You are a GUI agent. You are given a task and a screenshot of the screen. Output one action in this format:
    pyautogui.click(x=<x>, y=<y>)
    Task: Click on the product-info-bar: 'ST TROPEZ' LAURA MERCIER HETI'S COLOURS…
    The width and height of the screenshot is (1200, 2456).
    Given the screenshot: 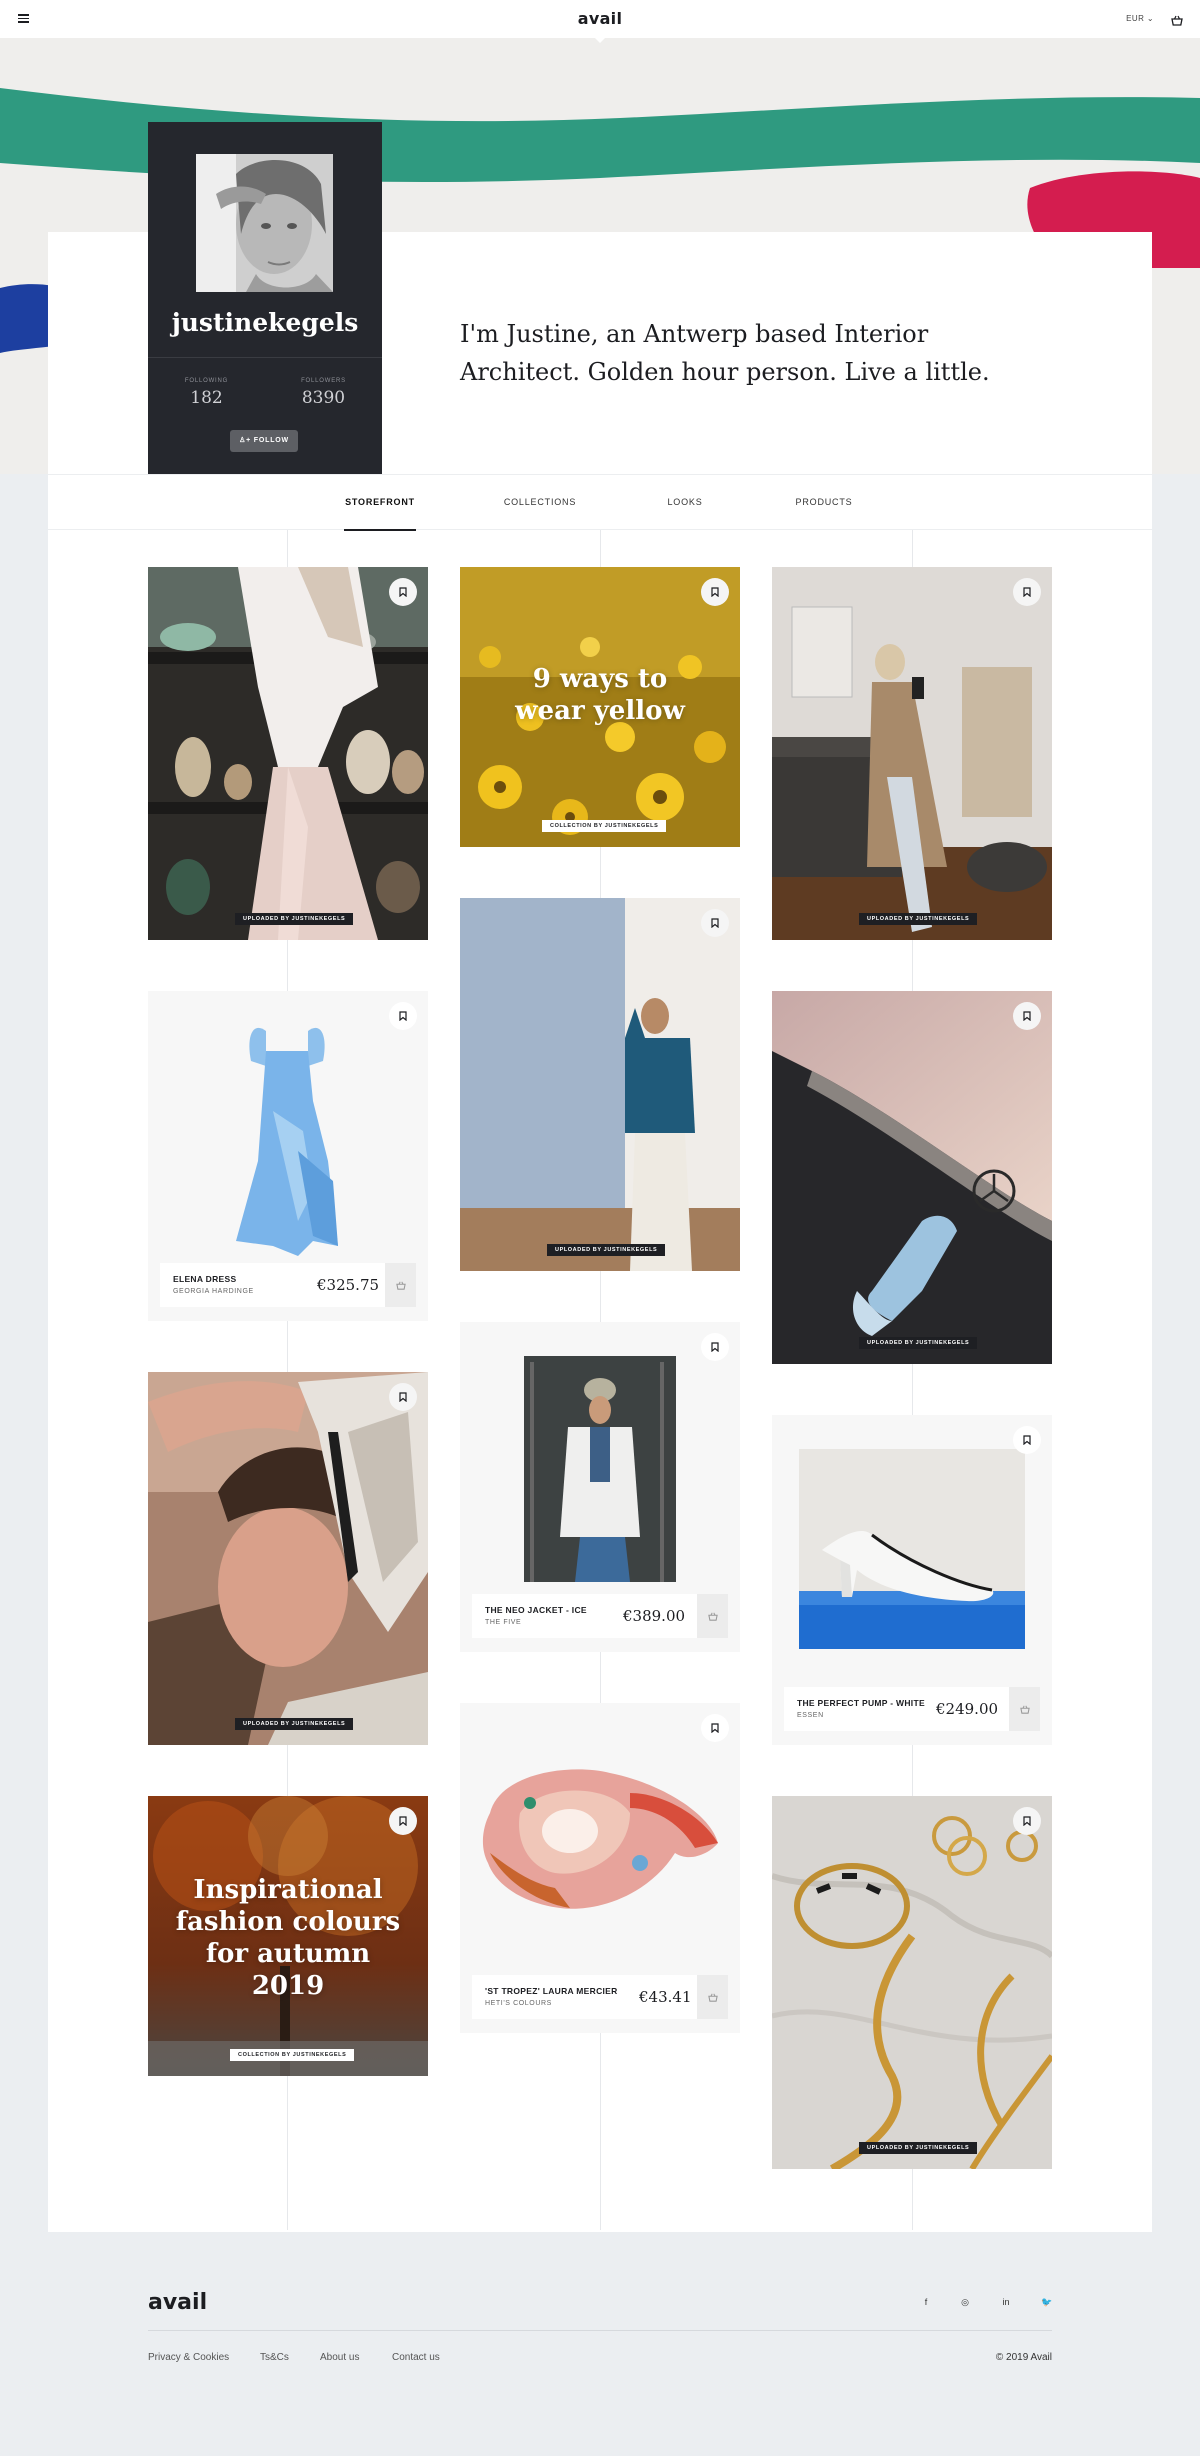 What is the action you would take?
    pyautogui.click(x=600, y=1997)
    